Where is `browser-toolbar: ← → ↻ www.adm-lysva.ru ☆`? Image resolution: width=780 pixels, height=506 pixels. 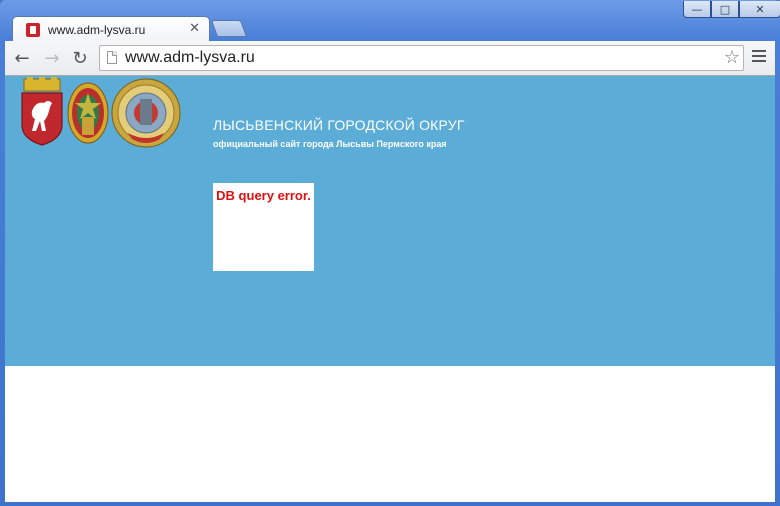 browser-toolbar: ← → ↻ www.adm-lysva.ru ☆ is located at coordinates (390, 58).